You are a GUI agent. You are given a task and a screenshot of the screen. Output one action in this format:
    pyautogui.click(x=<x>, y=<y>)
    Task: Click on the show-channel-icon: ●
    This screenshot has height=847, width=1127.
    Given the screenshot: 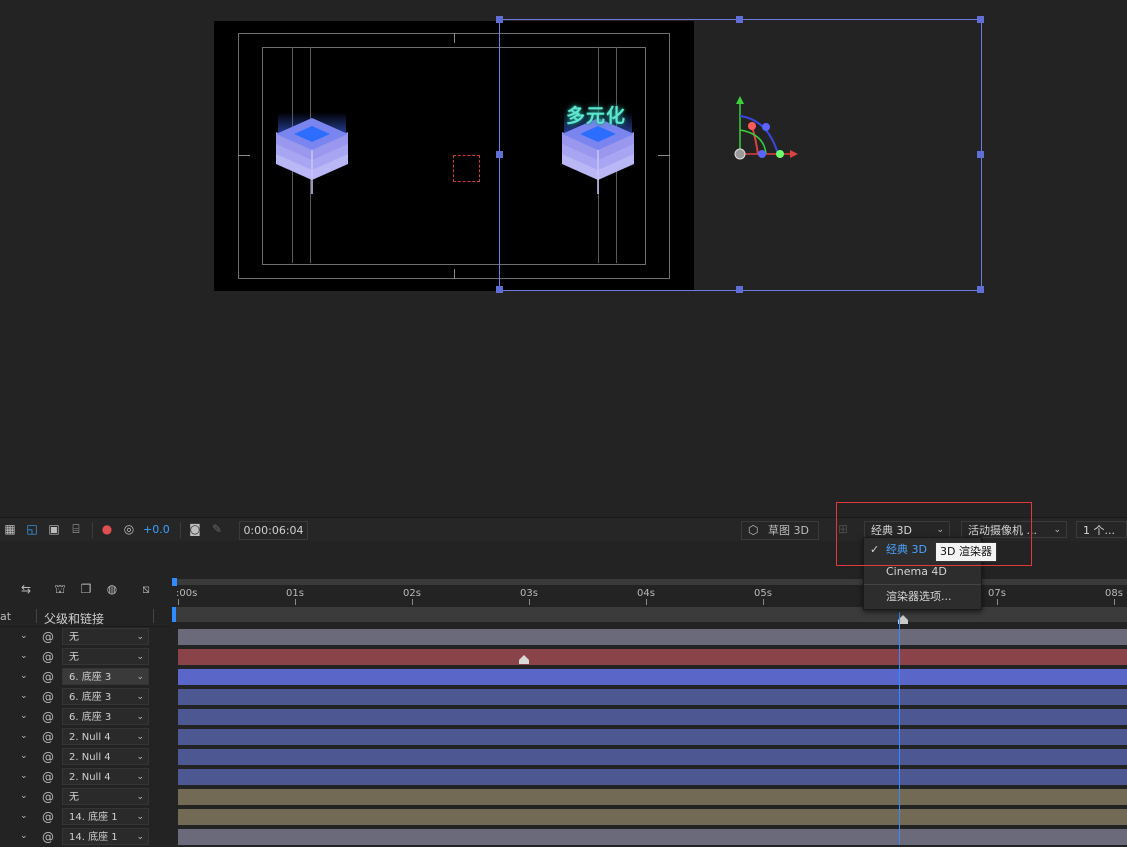 What is the action you would take?
    pyautogui.click(x=107, y=529)
    